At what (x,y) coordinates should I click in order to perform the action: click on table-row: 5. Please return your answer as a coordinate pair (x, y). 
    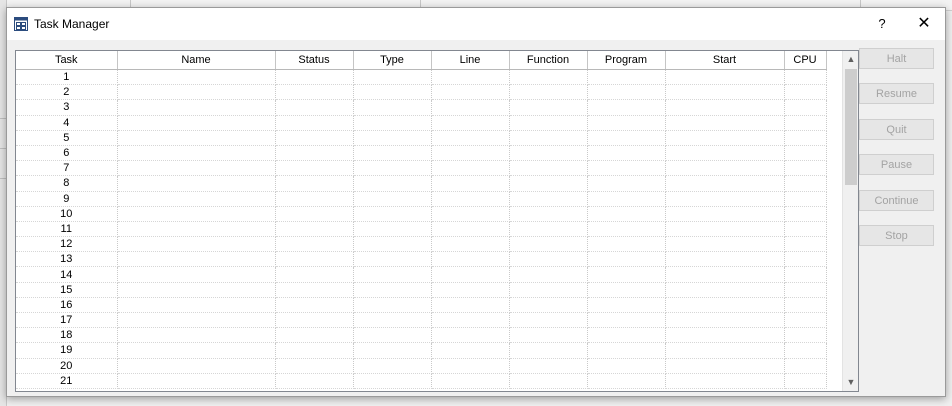
    Looking at the image, I should click on (421, 138).